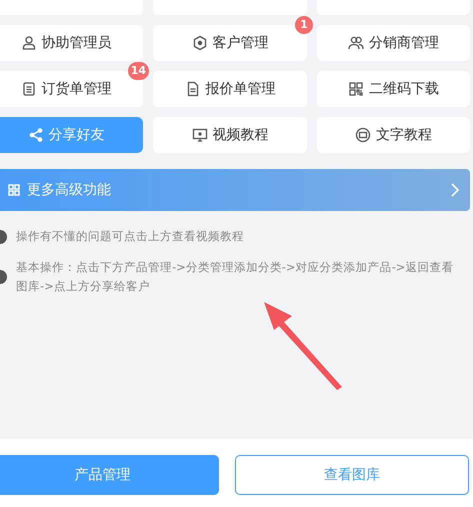  Describe the element at coordinates (304, 25) in the screenshot. I see `count-badge: 1` at that location.